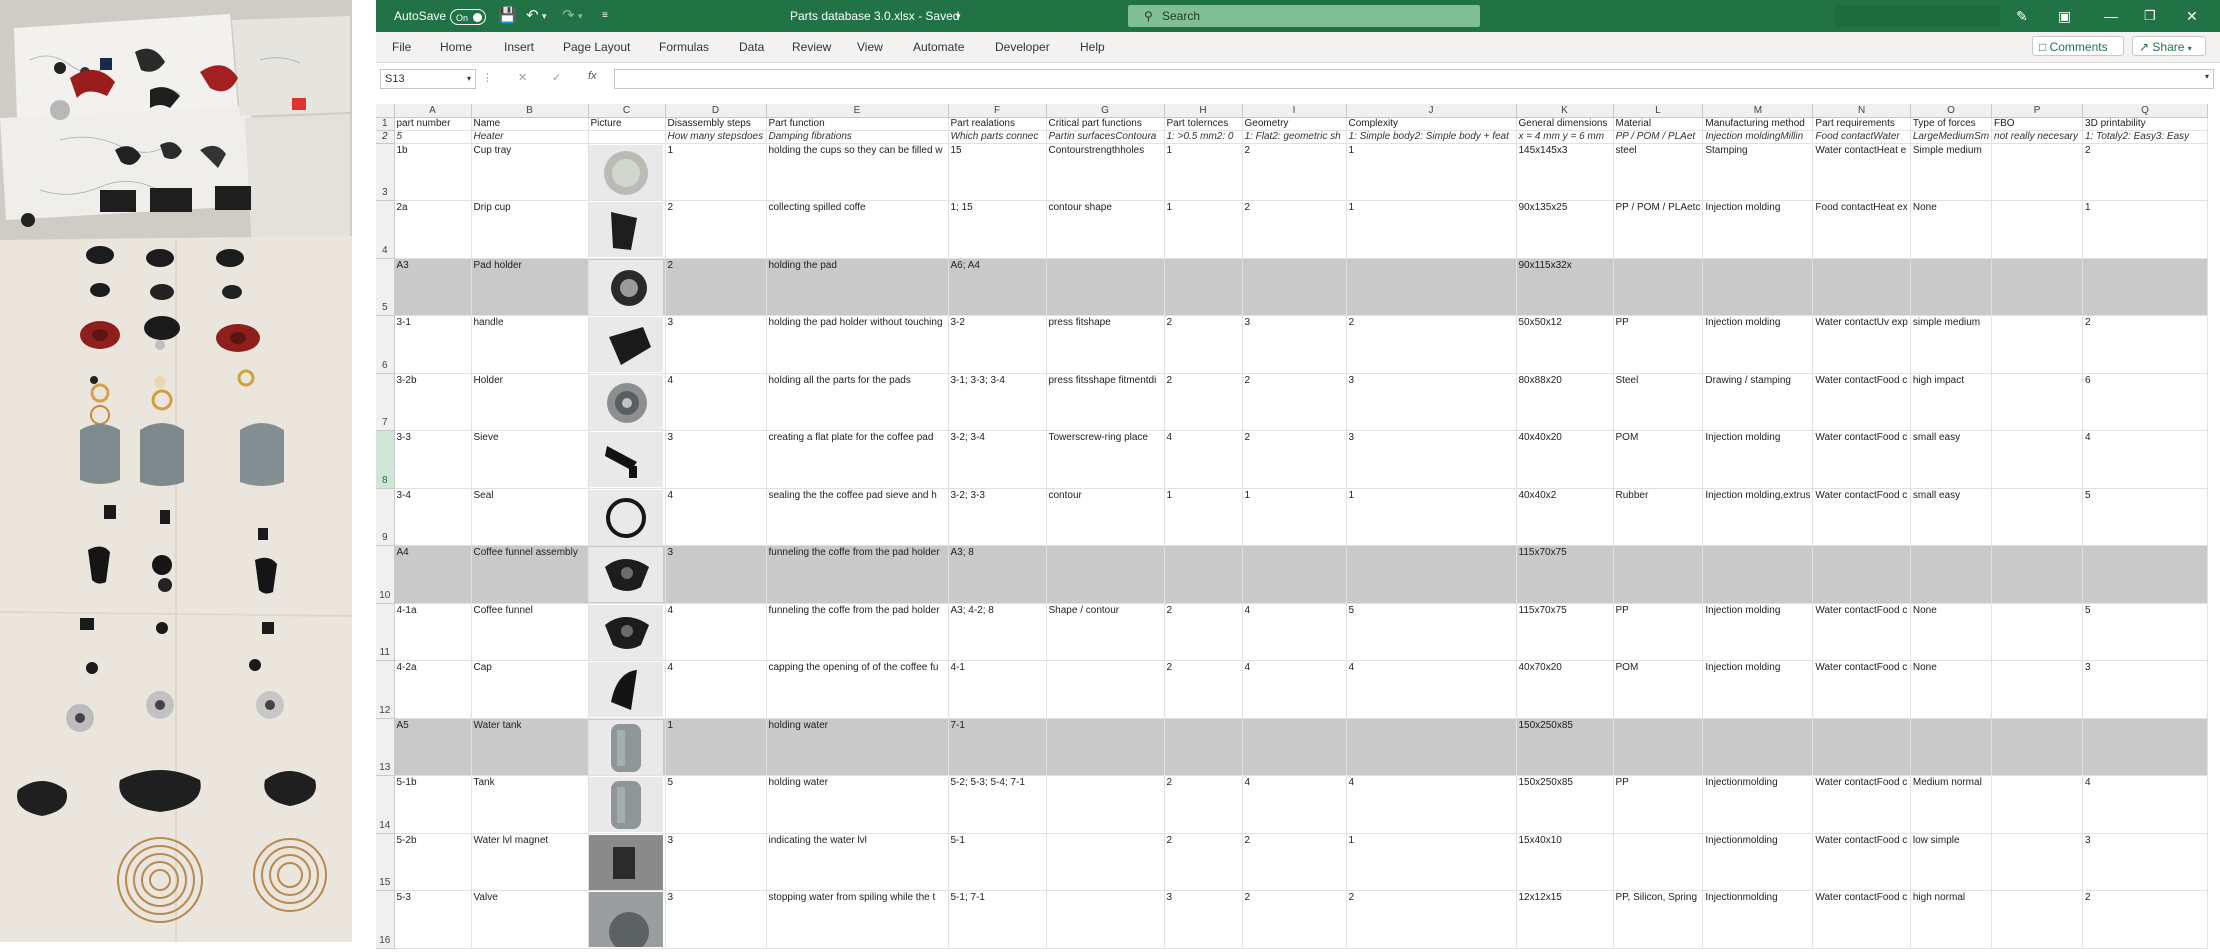 This screenshot has height=952, width=2220. I want to click on cell-k: 150x250x85, so click(1565, 804).